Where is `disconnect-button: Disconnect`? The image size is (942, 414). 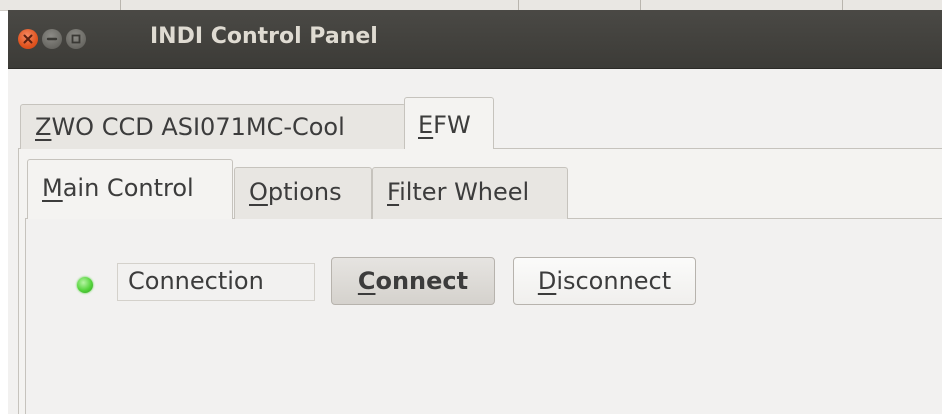 disconnect-button: Disconnect is located at coordinates (604, 281).